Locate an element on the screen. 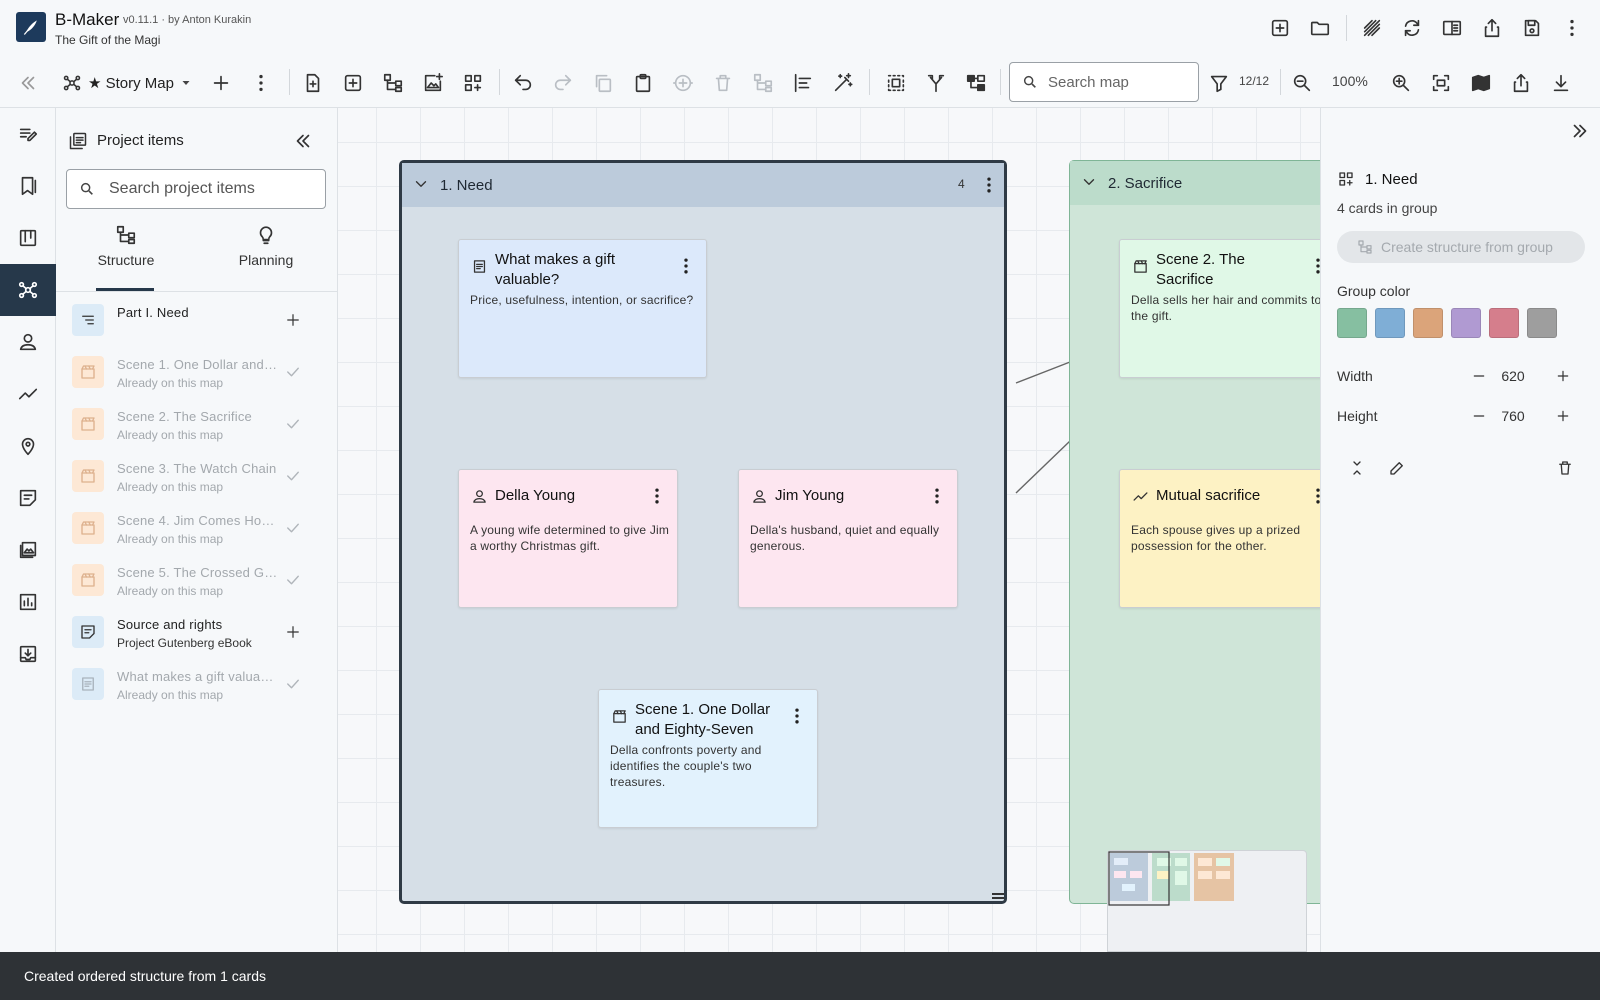 This screenshot has height=1000, width=1600. create-structure-button: Create structure from group is located at coordinates (1461, 247).